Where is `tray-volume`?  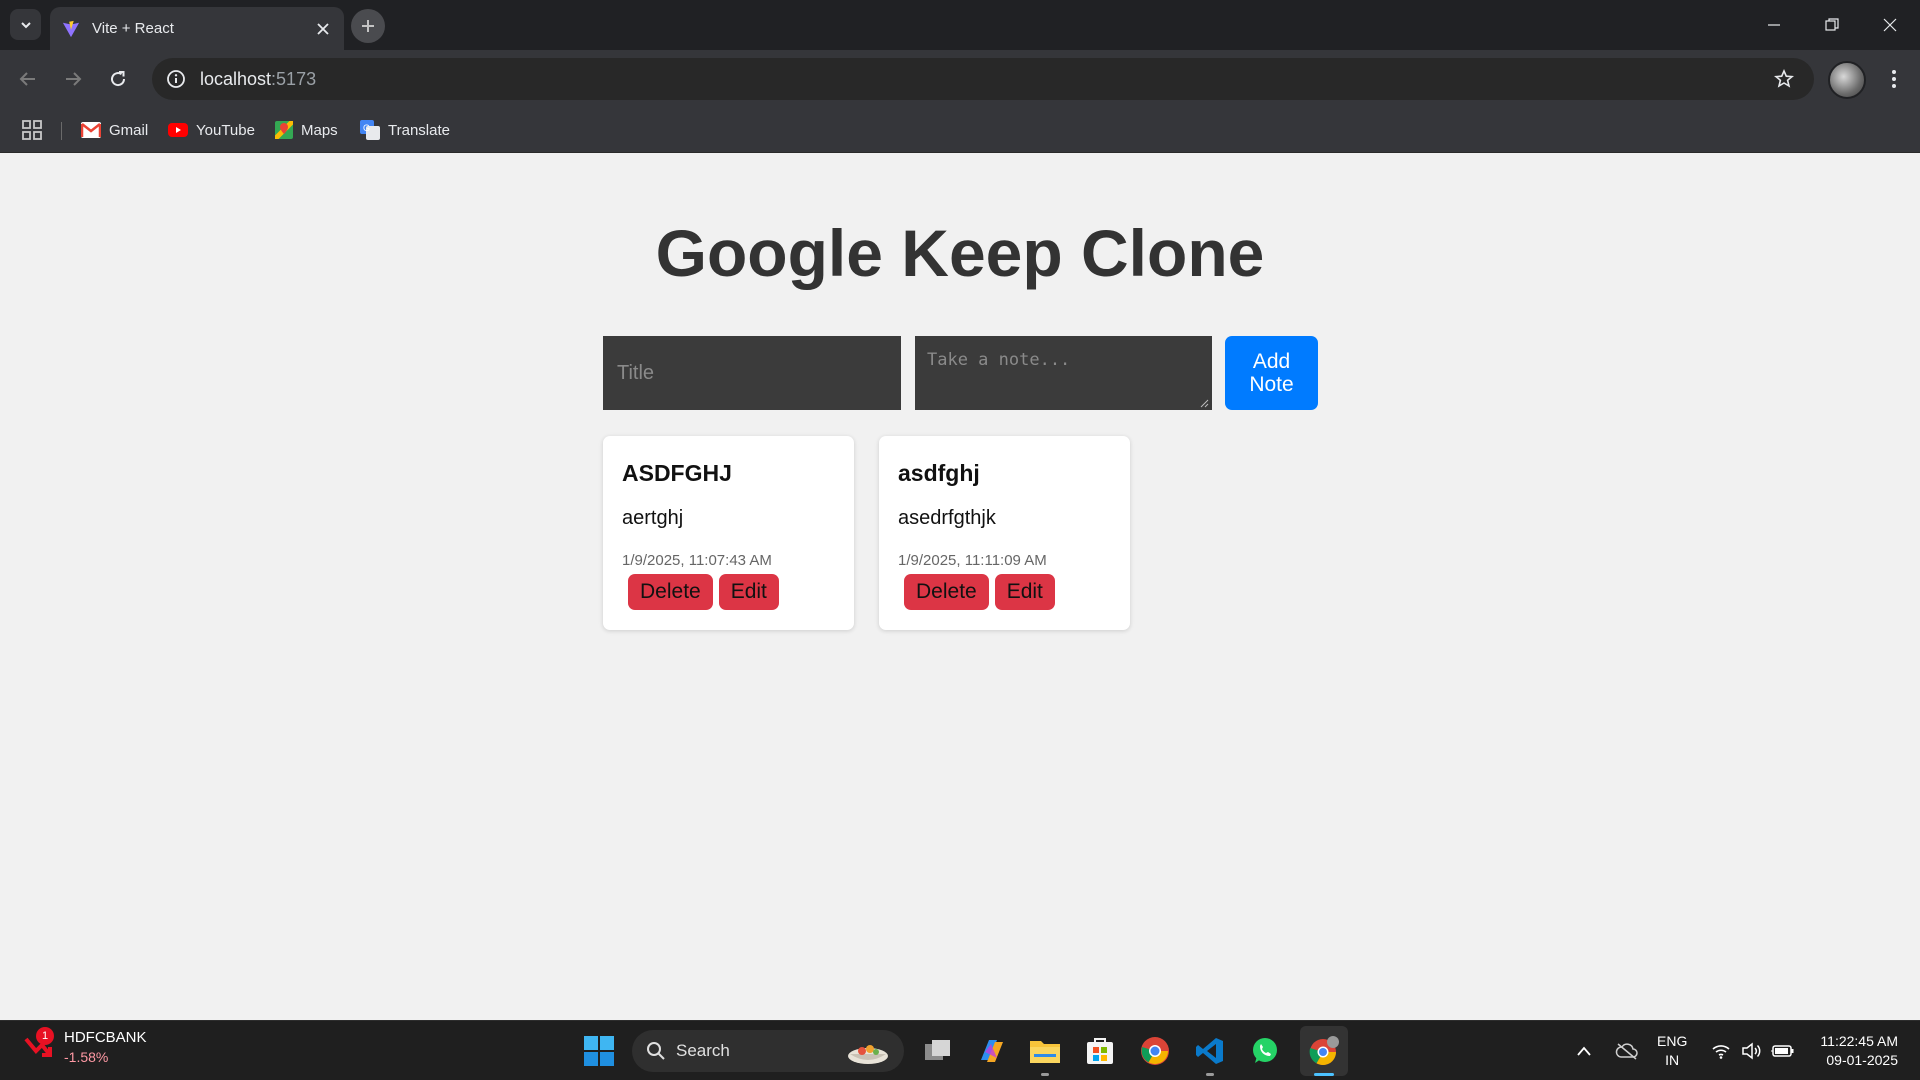 tray-volume is located at coordinates (1752, 1051).